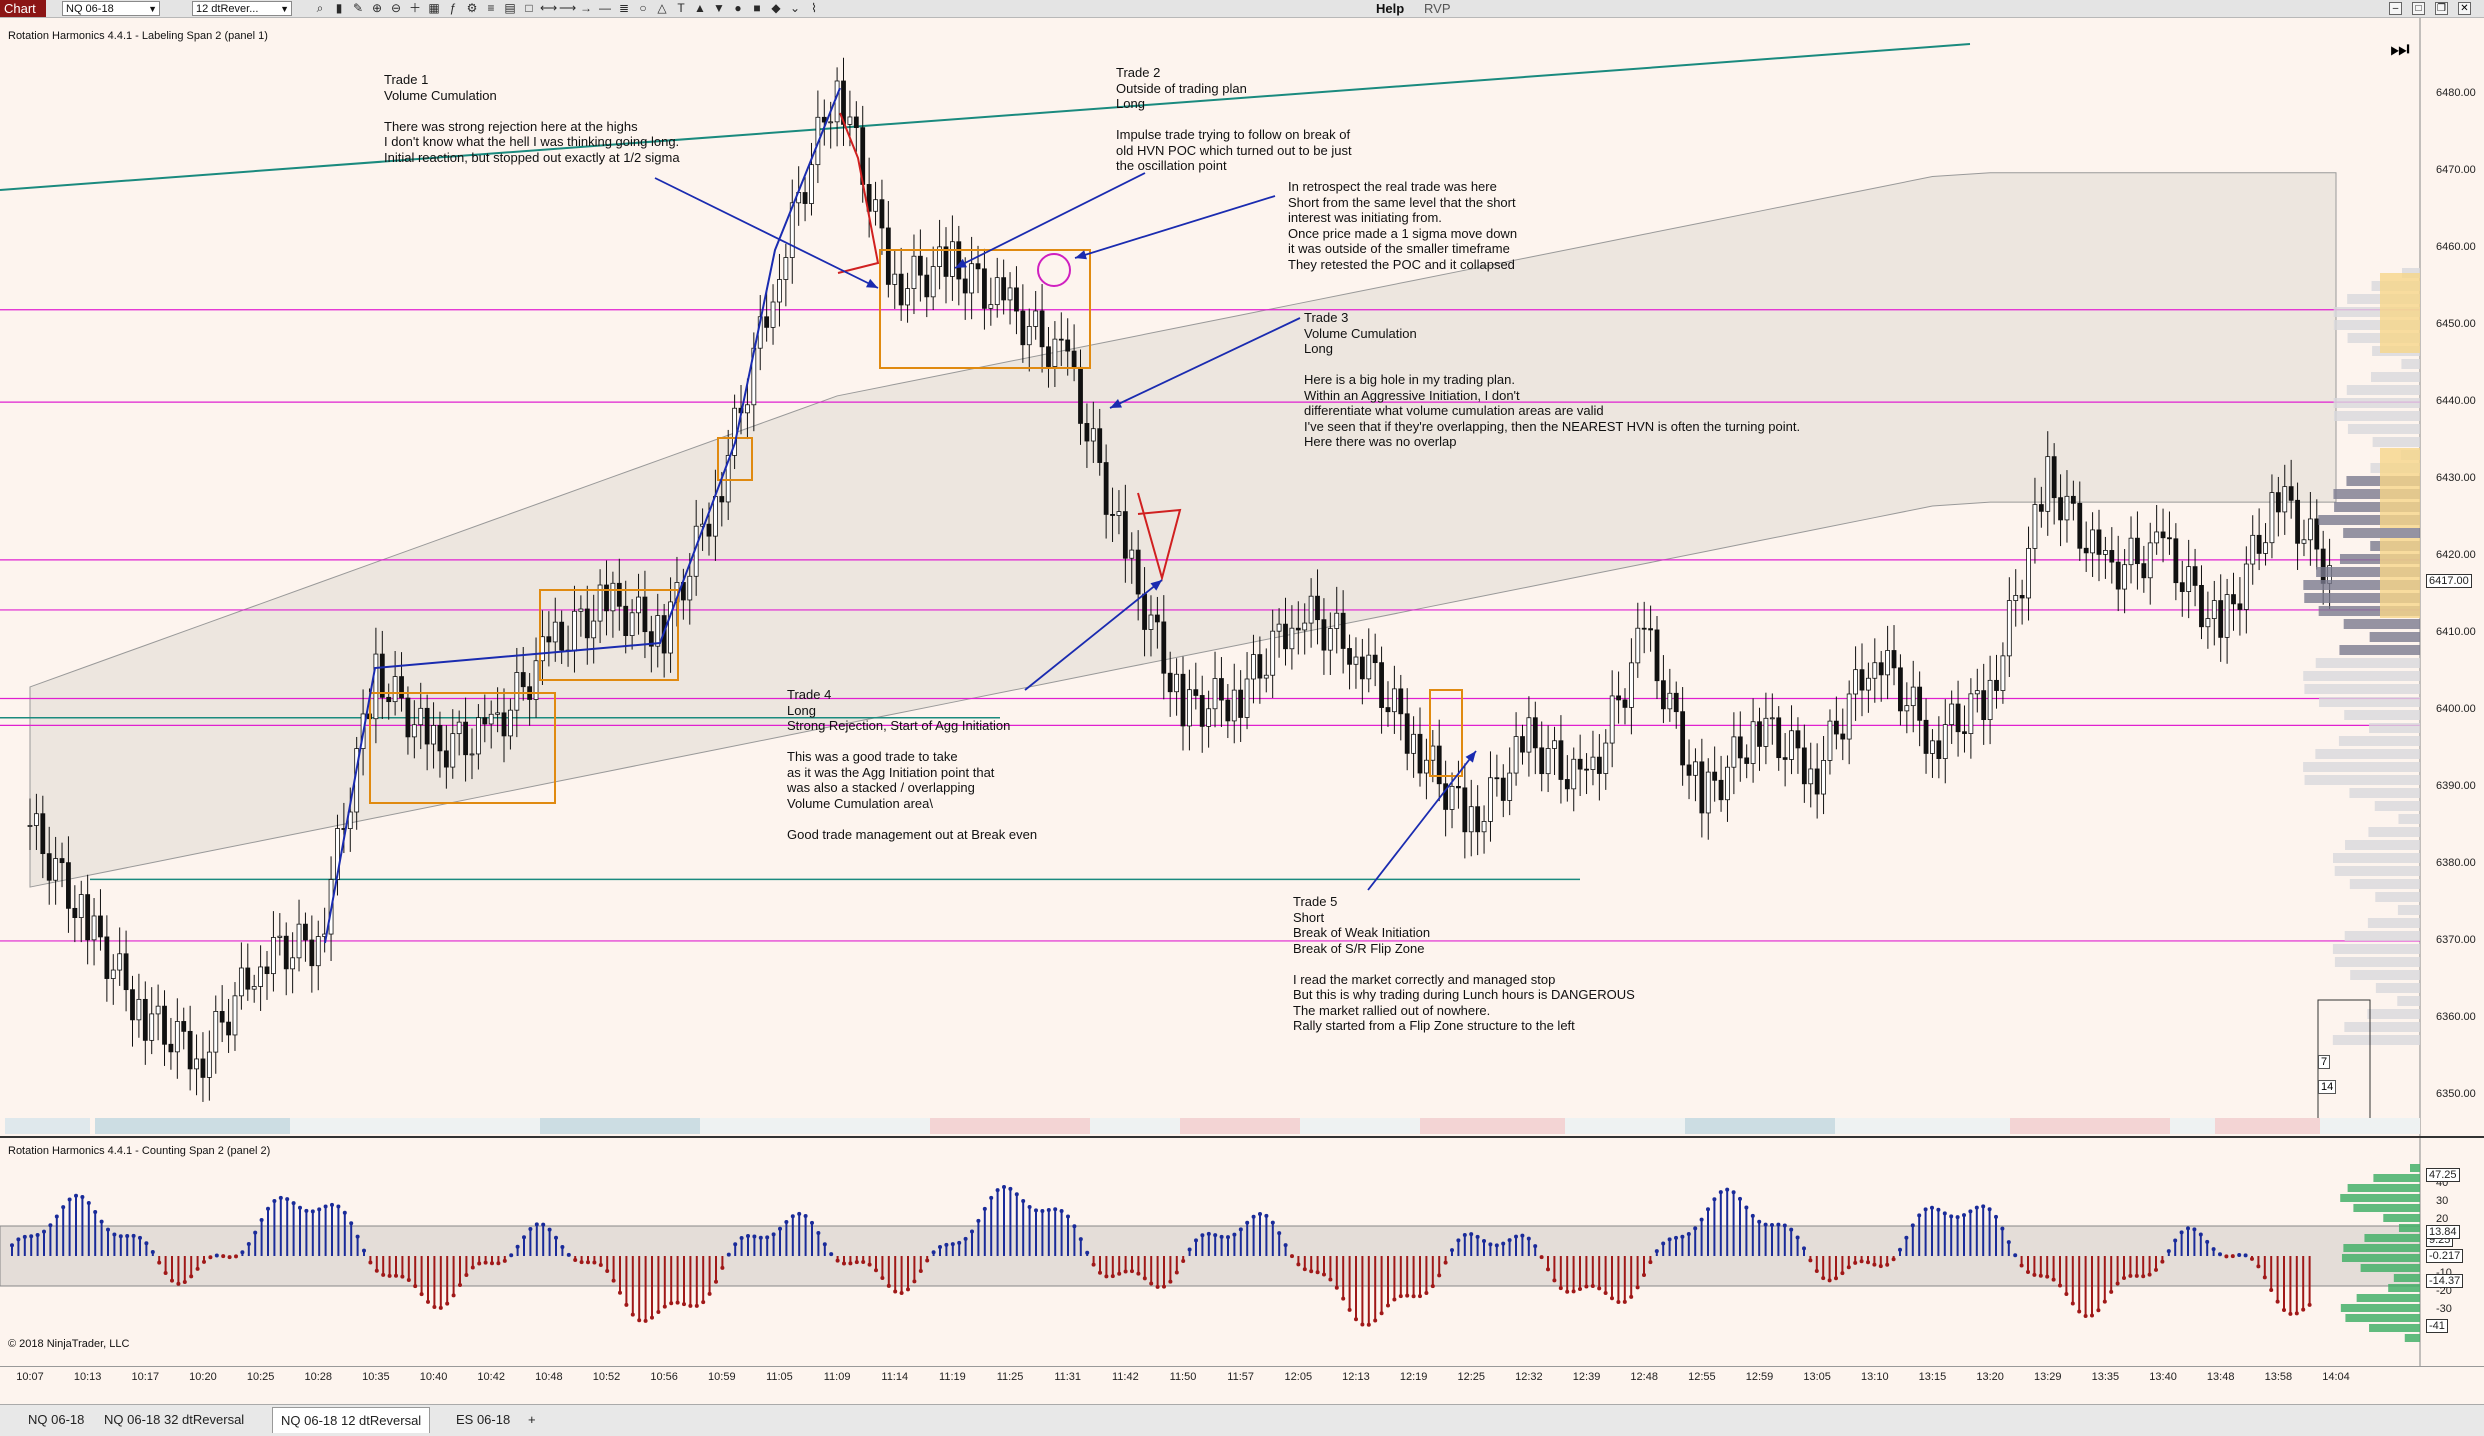 The width and height of the screenshot is (2484, 1436). What do you see at coordinates (415, 8) in the screenshot?
I see `crosshair-icon: ＋` at bounding box center [415, 8].